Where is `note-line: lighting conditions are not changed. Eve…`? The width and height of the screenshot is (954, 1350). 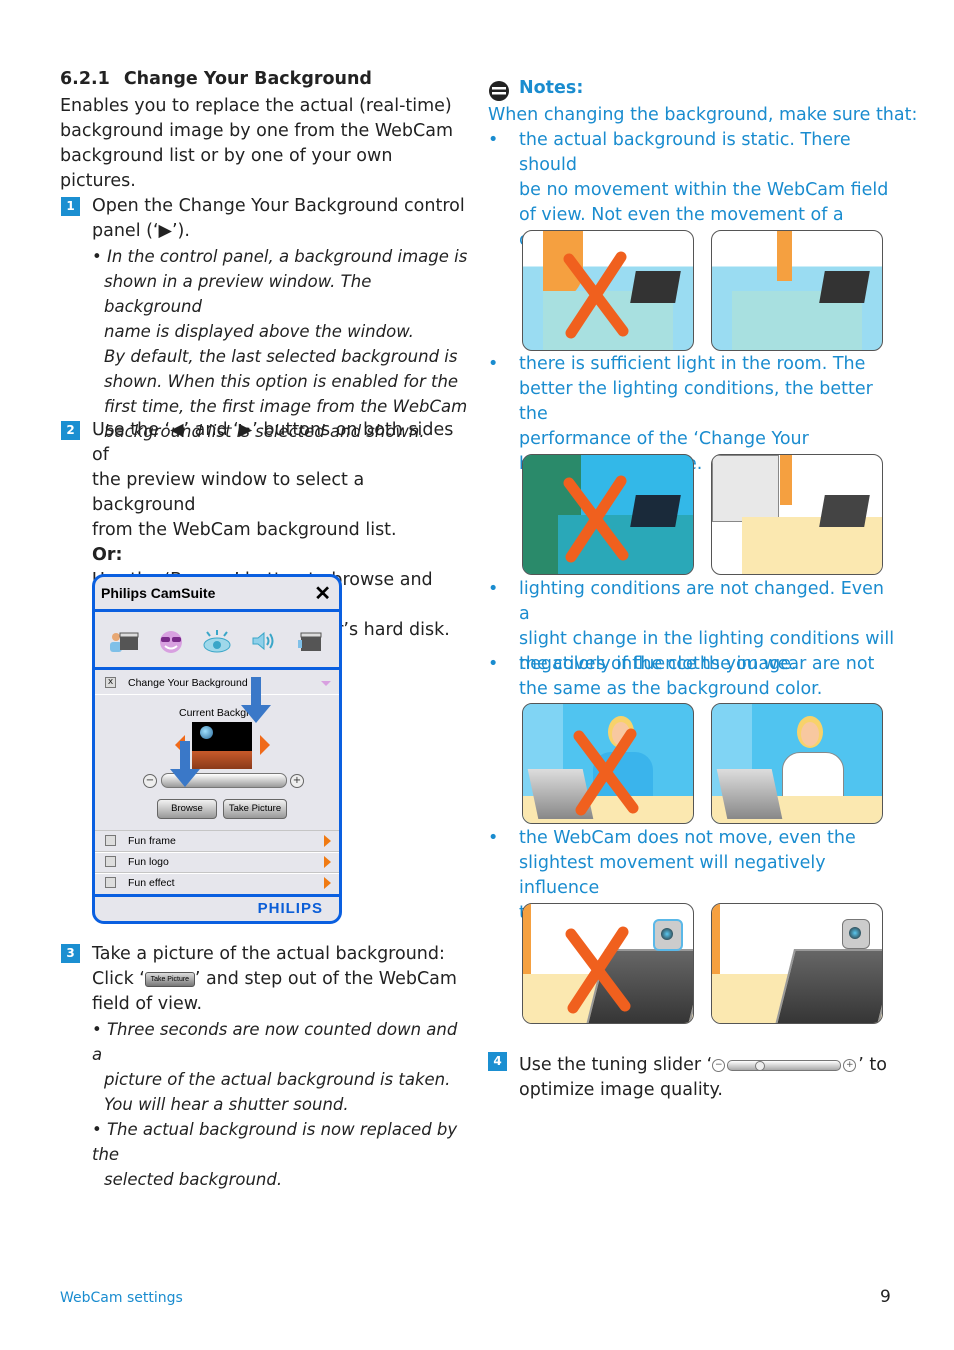 note-line: lighting conditions are not changed. Eve… is located at coordinates (701, 601).